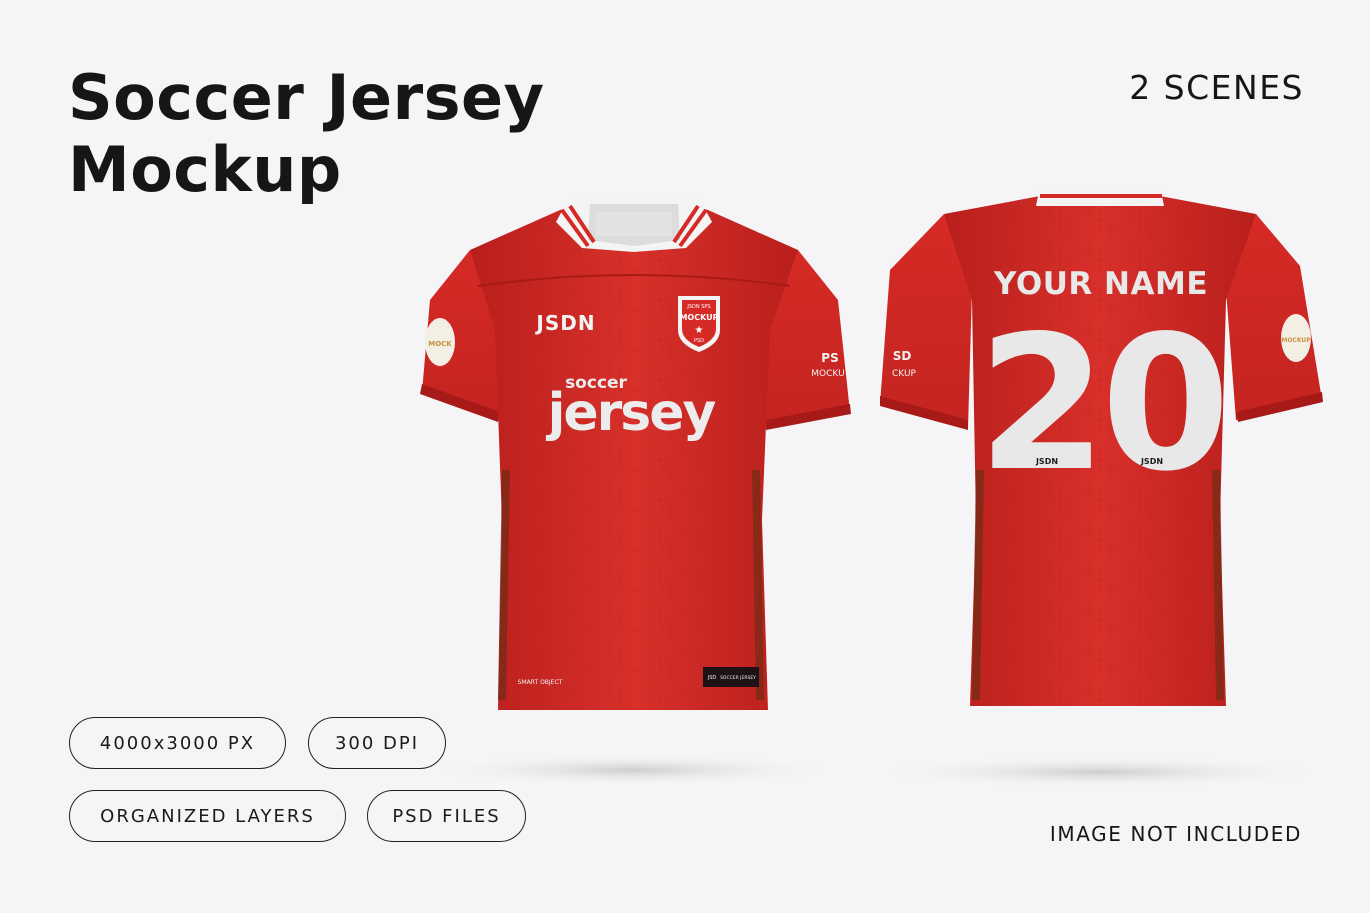  Describe the element at coordinates (902, 356) in the screenshot. I see `back-sleeve-text-1: SD` at that location.